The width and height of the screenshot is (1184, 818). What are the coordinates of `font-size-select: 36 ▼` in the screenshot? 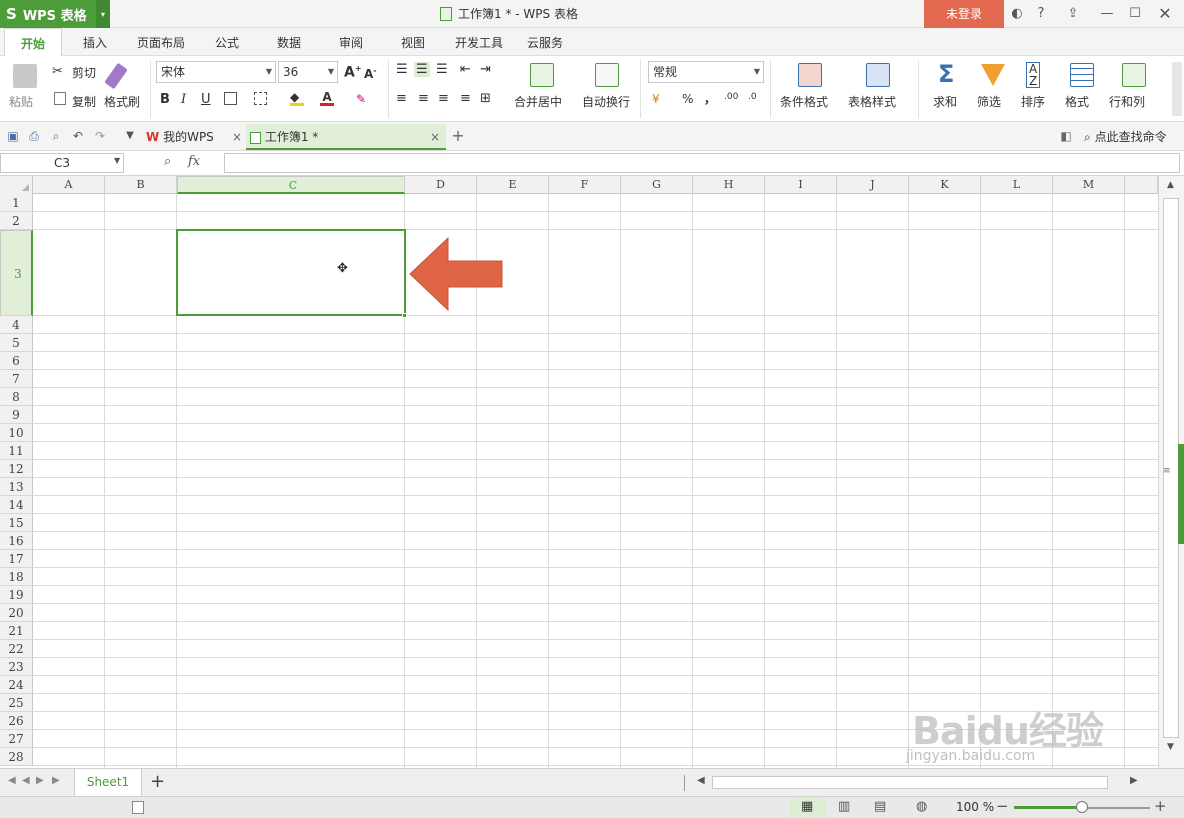 It's located at (308, 72).